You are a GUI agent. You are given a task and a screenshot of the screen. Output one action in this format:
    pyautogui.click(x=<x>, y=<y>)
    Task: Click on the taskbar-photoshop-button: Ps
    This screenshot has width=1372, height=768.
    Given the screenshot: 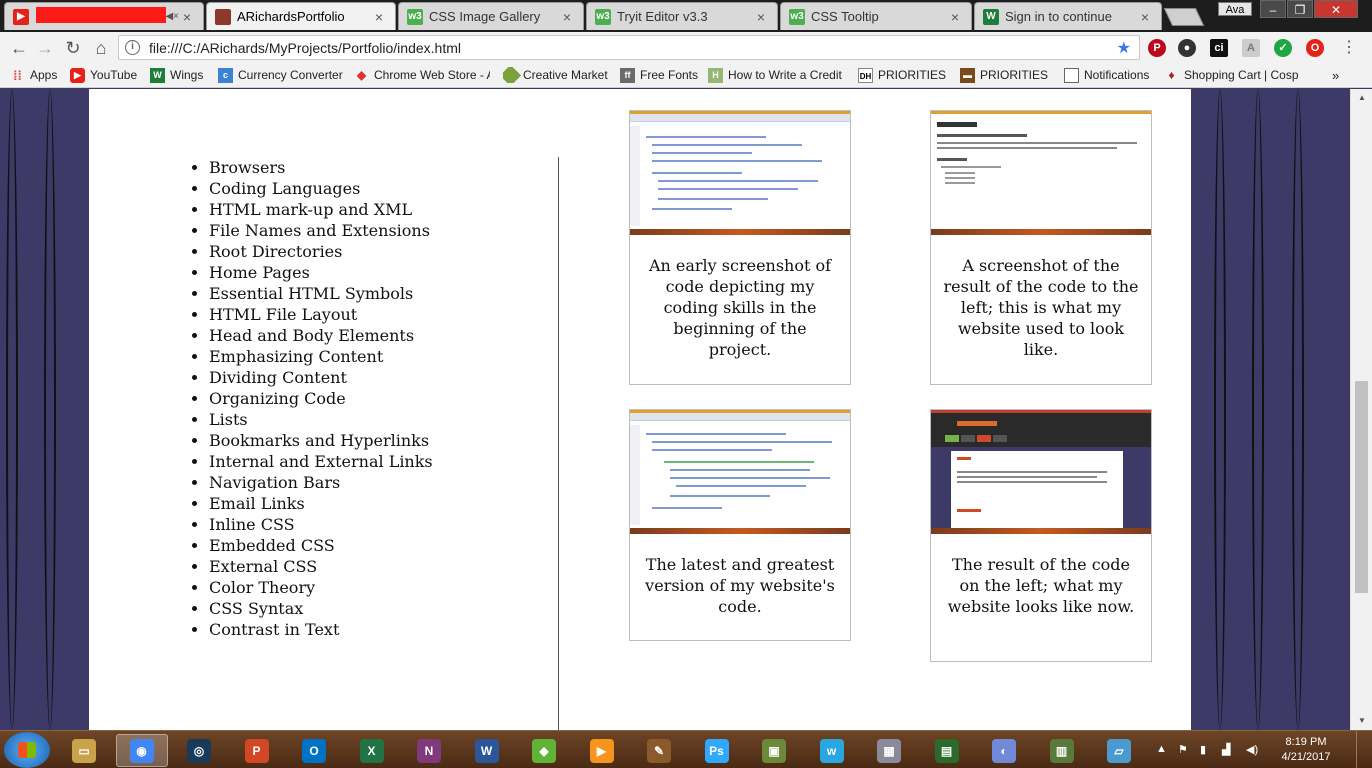 What is the action you would take?
    pyautogui.click(x=717, y=750)
    